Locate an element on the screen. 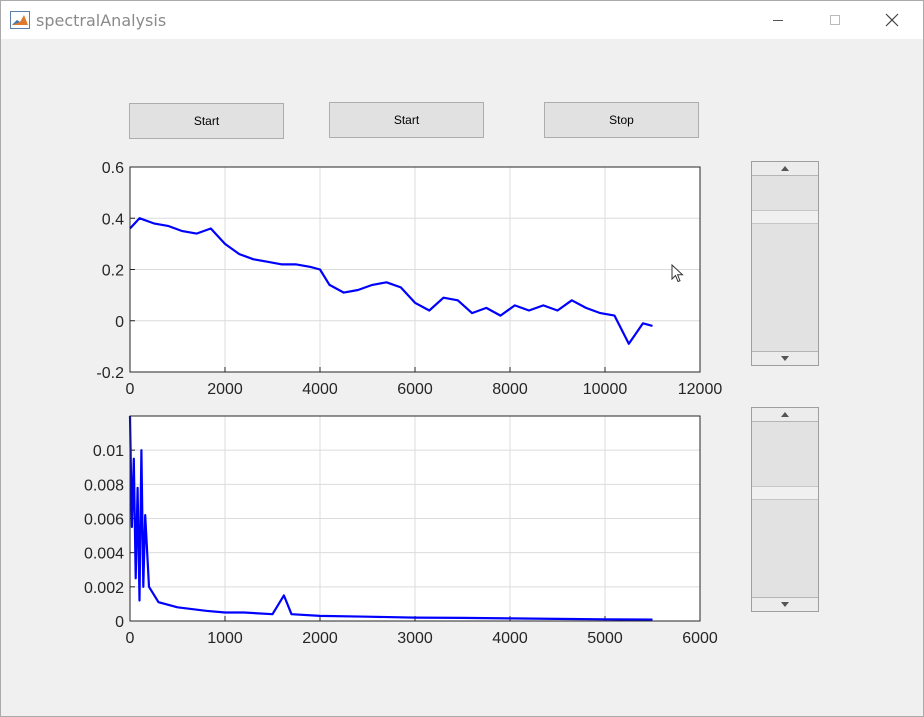 This screenshot has height=717, width=924. x-tick-label: 3000 is located at coordinates (415, 638).